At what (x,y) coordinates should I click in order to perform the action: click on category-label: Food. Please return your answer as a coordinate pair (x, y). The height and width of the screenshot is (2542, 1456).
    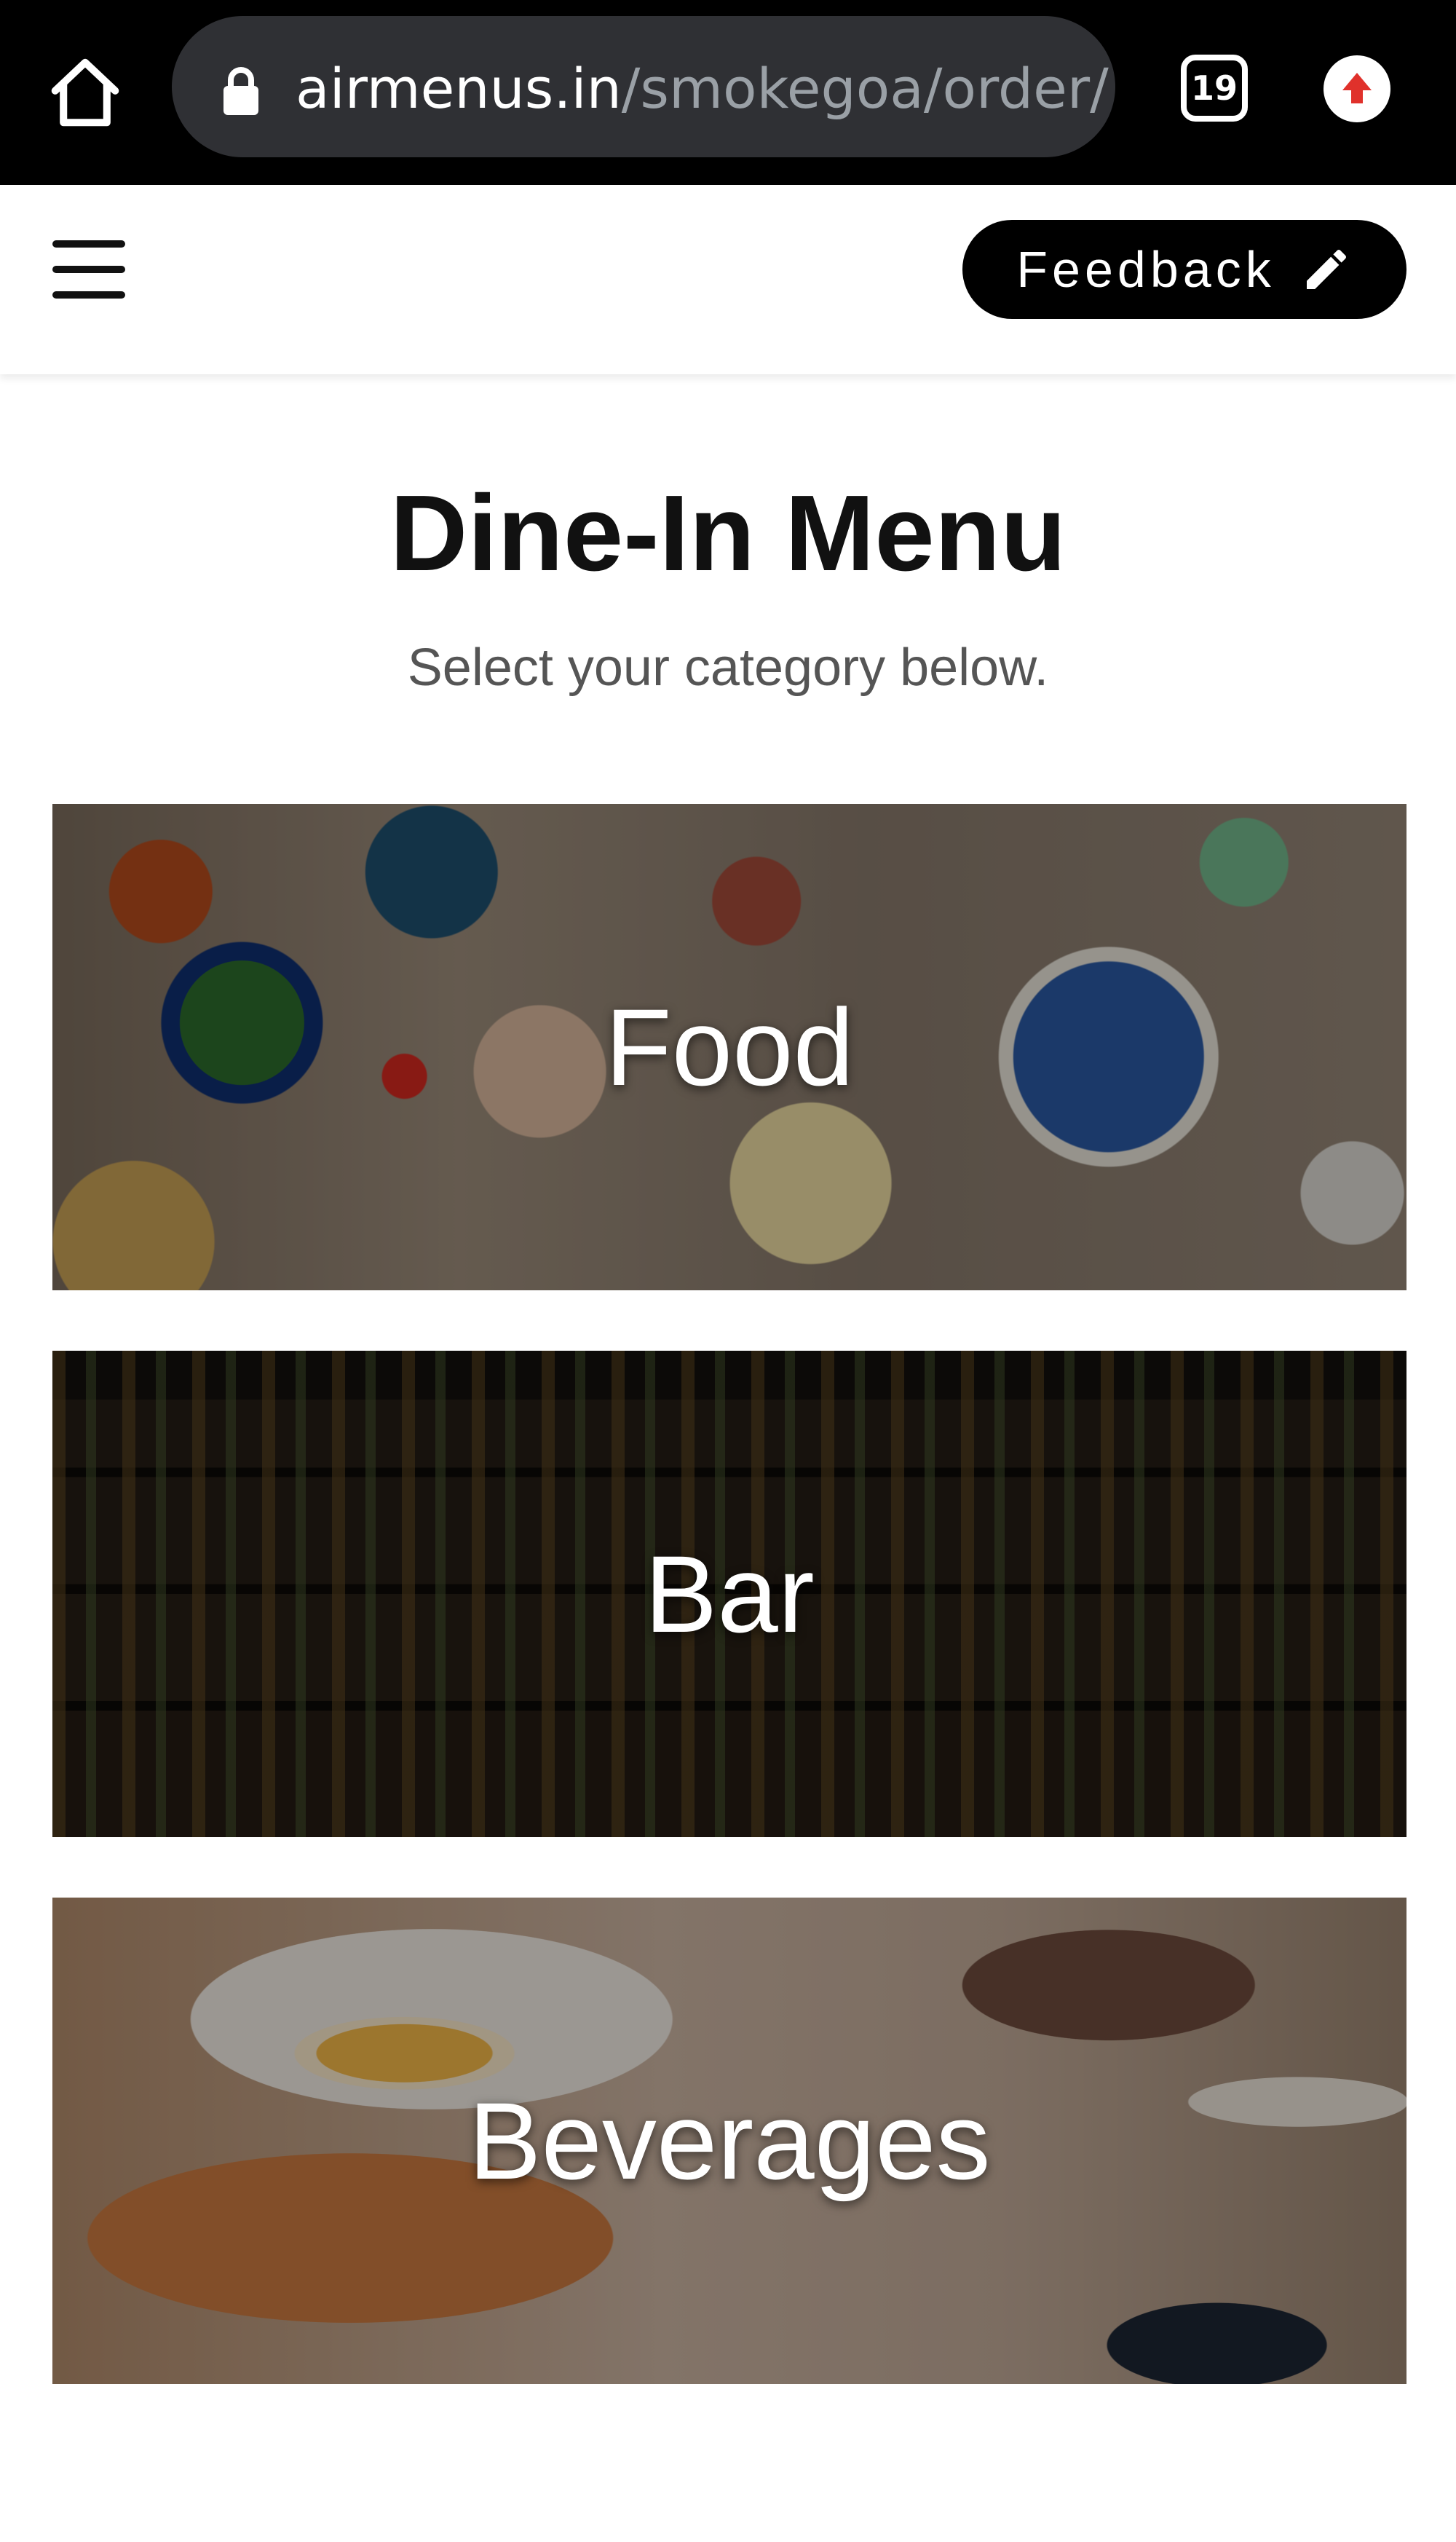
    Looking at the image, I should click on (729, 1046).